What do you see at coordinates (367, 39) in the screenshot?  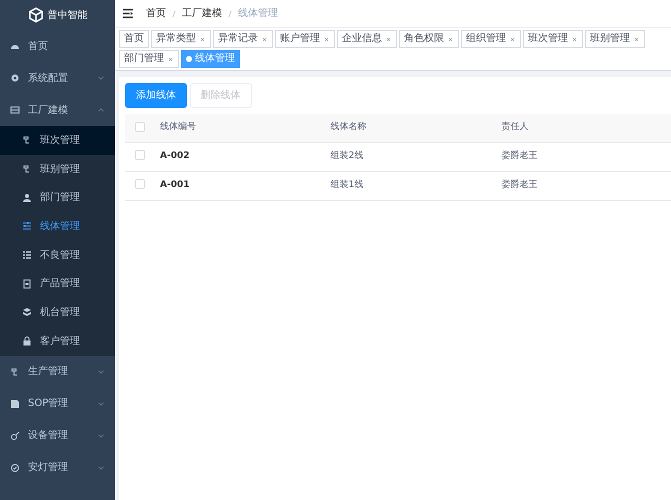 I see `page-tab: 企业信息` at bounding box center [367, 39].